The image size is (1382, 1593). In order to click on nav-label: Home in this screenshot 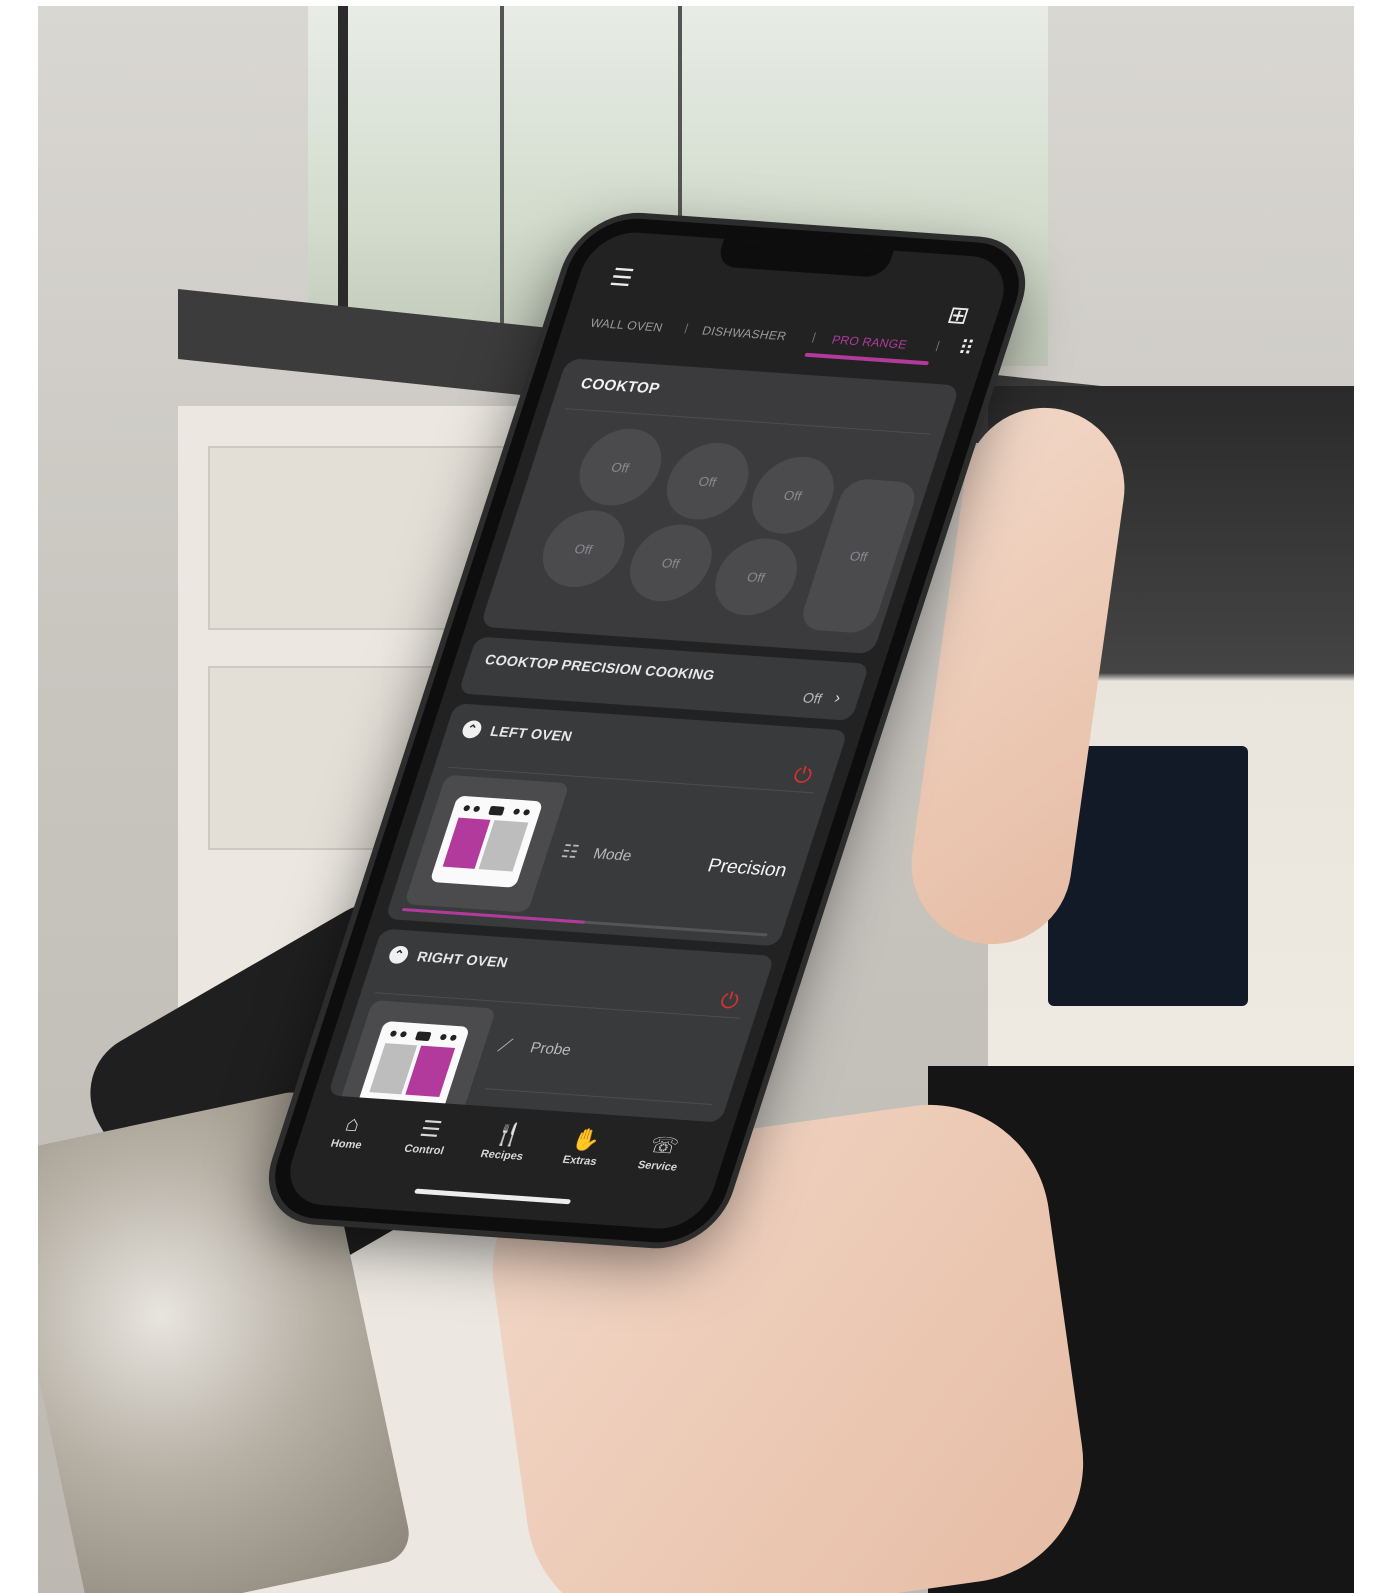, I will do `click(346, 1144)`.